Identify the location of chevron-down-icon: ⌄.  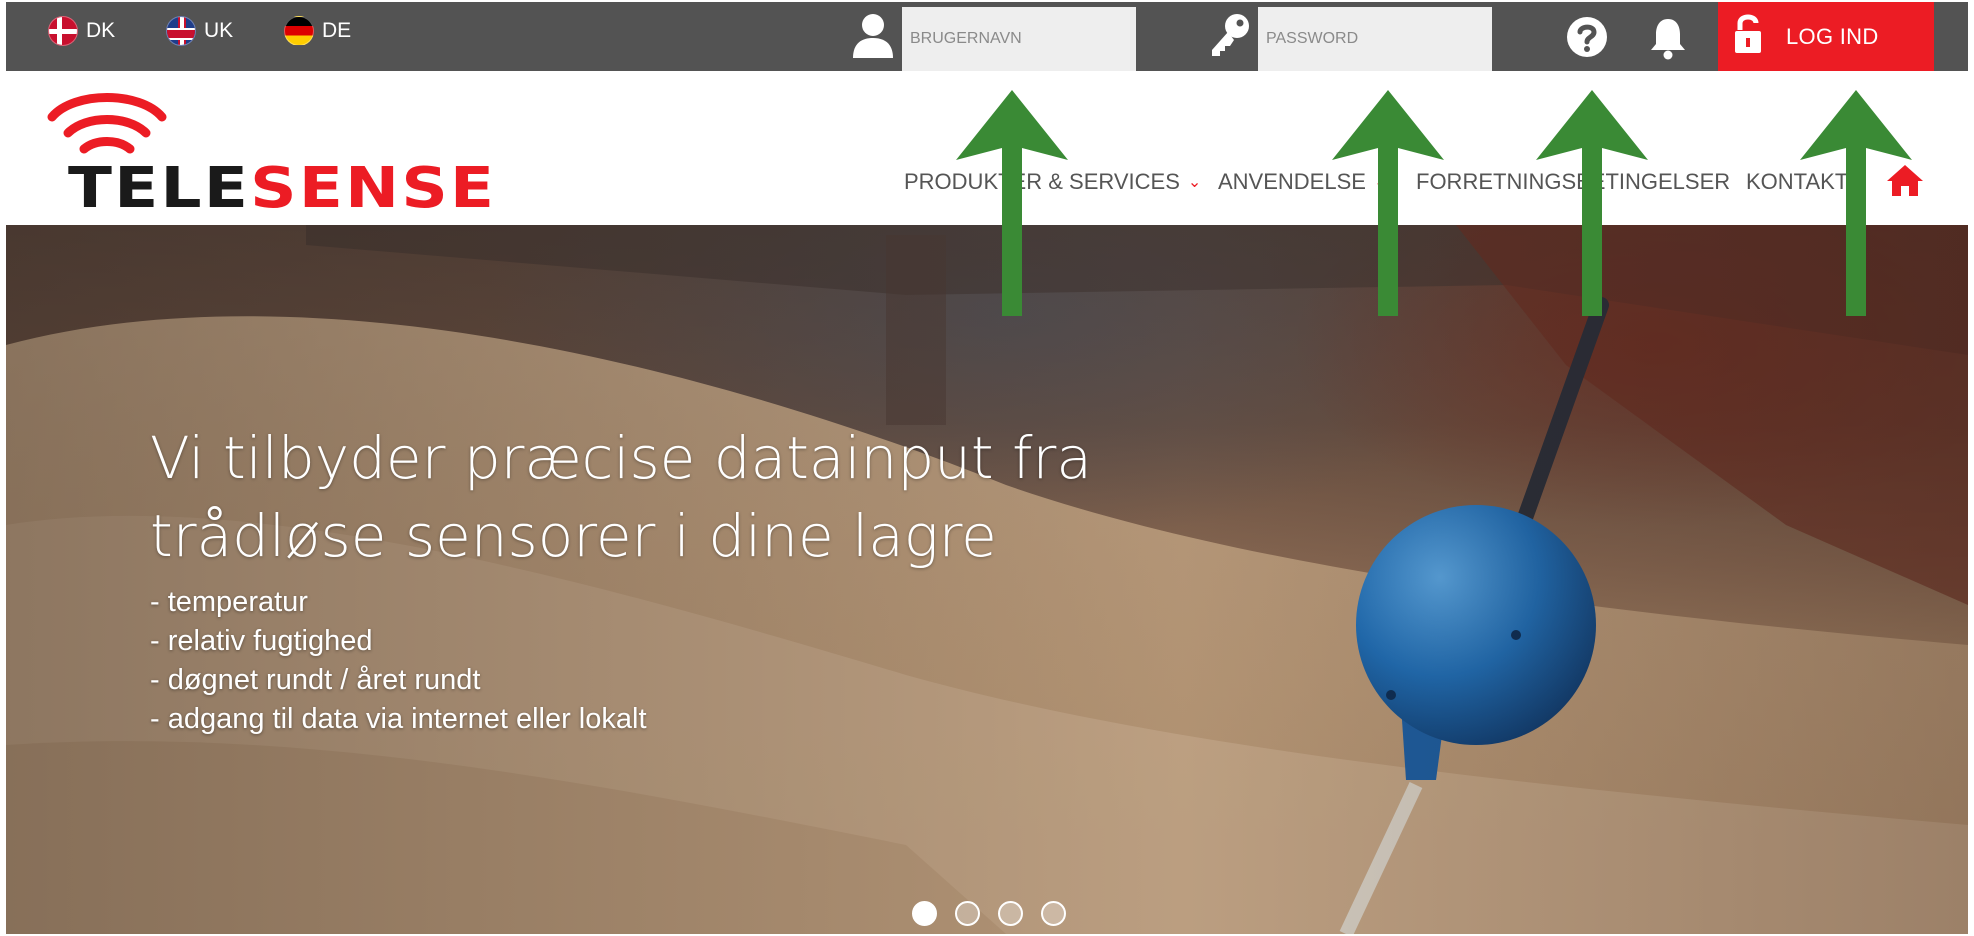
(1194, 182).